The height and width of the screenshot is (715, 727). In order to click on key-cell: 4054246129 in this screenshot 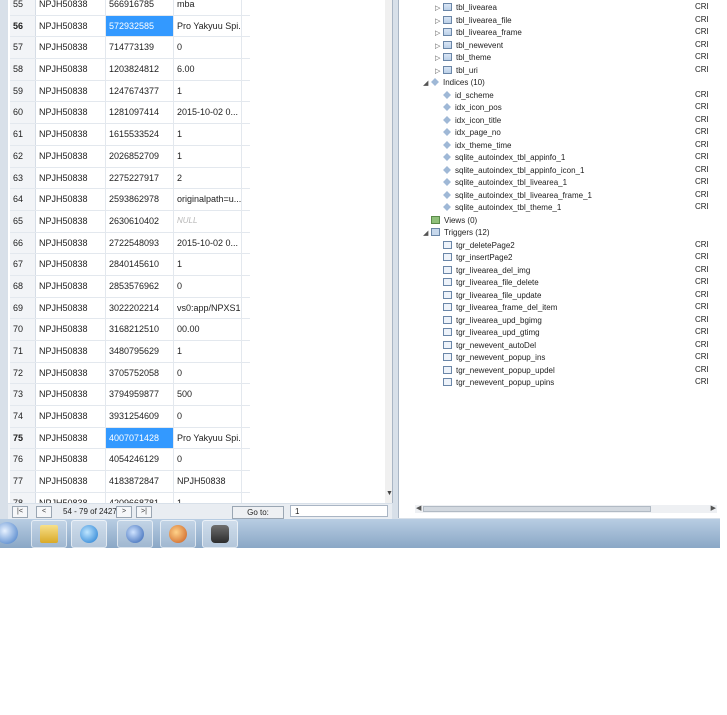, I will do `click(140, 460)`.